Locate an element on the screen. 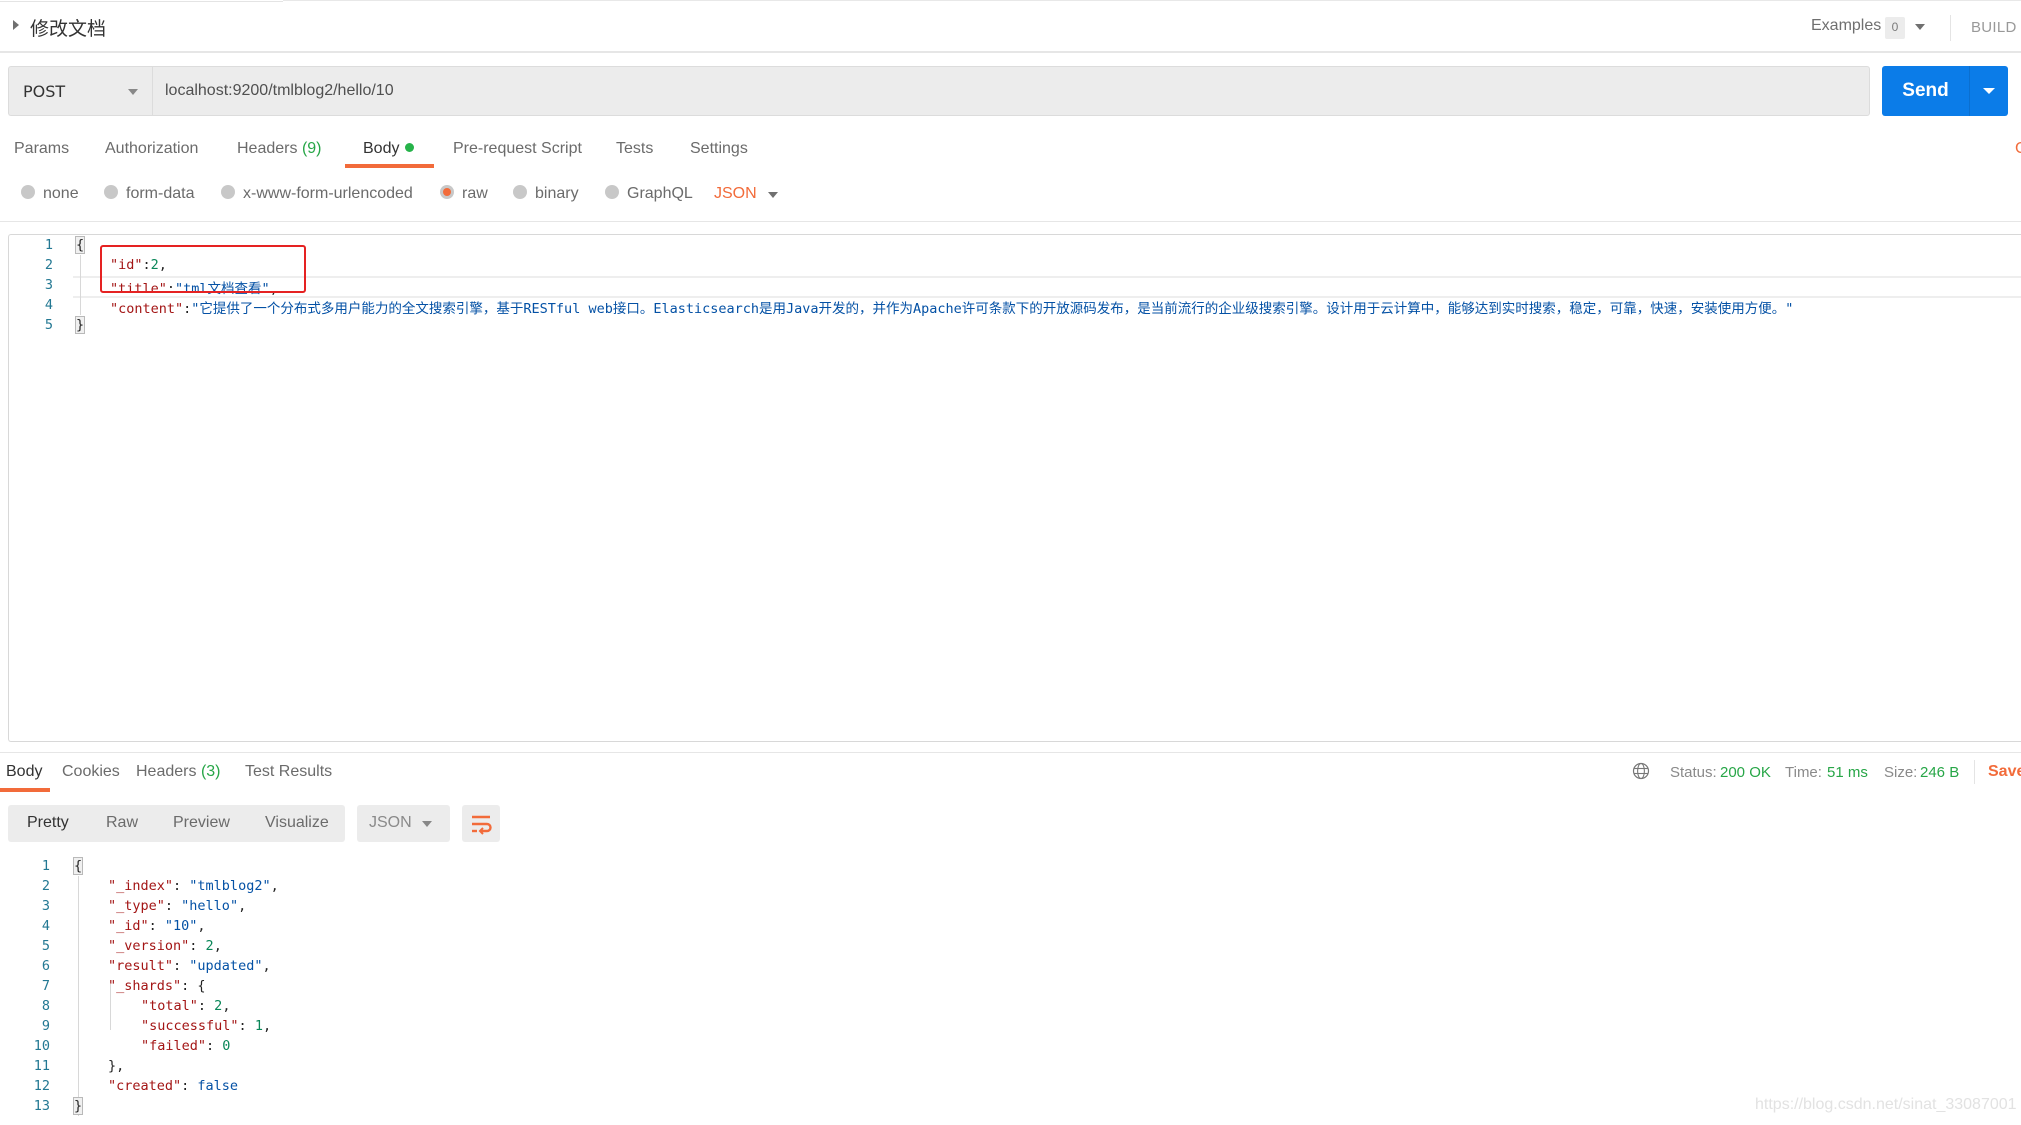 The image size is (2021, 1125). body-option-raw: raw is located at coordinates (464, 194).